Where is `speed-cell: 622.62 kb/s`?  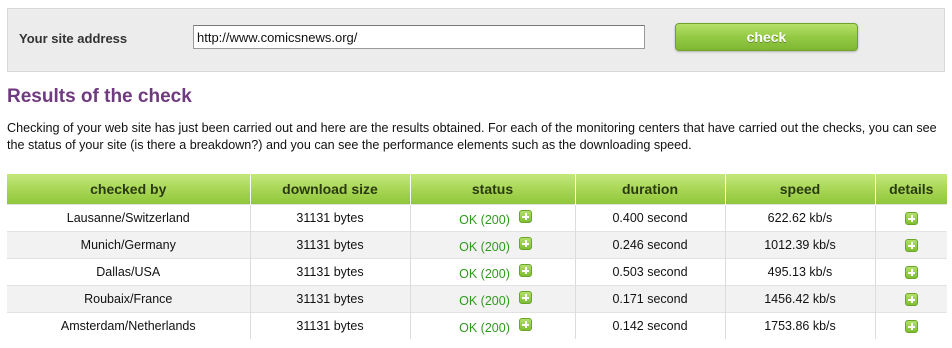 speed-cell: 622.62 kb/s is located at coordinates (800, 218).